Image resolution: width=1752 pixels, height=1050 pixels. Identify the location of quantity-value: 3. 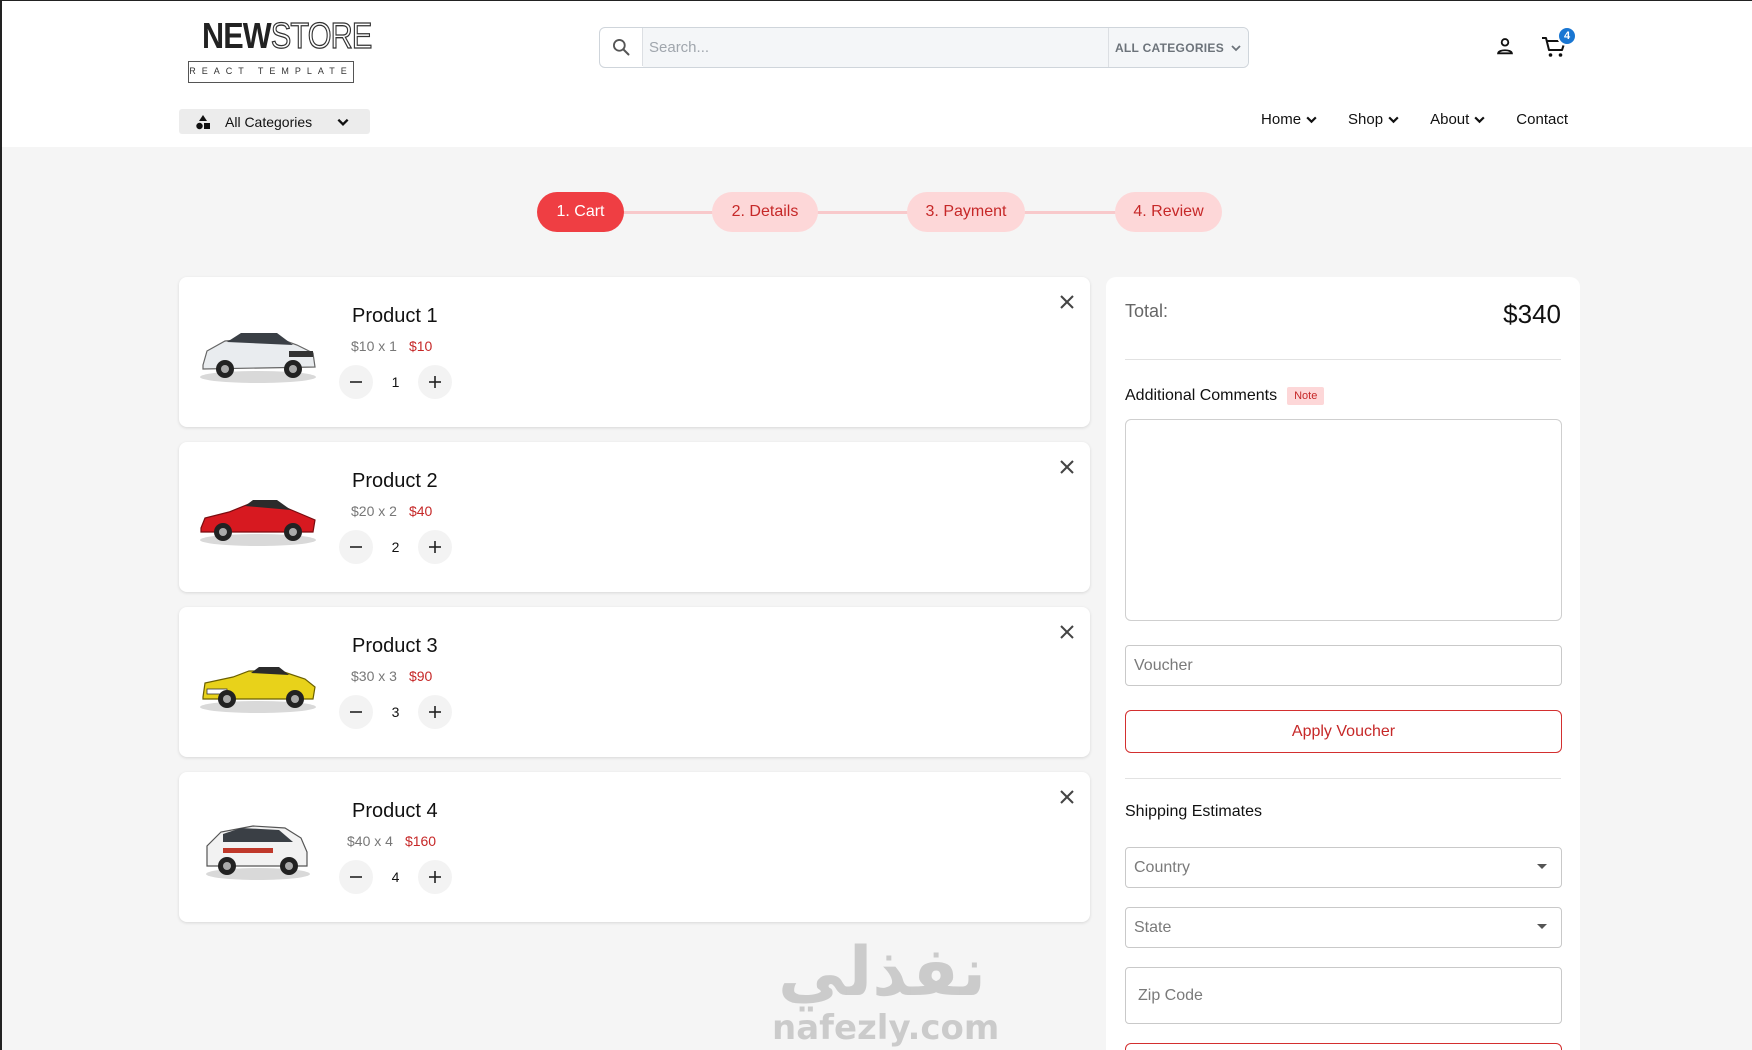
(395, 712).